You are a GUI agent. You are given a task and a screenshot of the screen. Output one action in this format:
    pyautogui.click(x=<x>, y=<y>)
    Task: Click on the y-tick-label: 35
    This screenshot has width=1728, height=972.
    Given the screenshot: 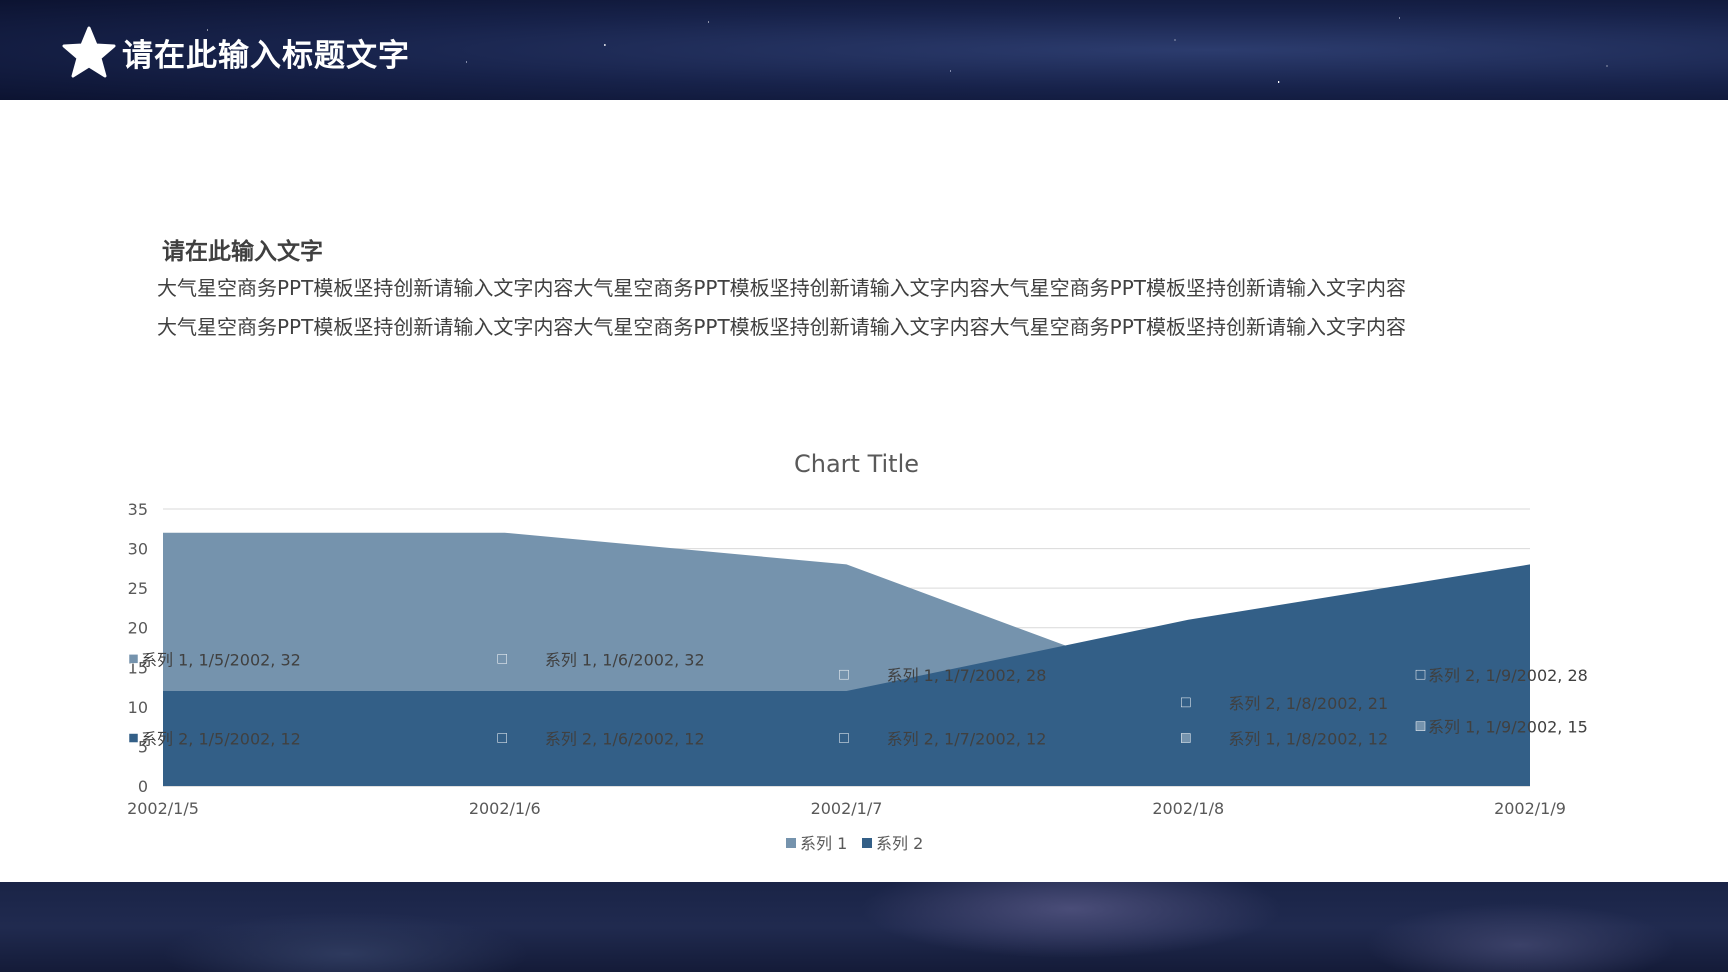 What is the action you would take?
    pyautogui.click(x=138, y=509)
    